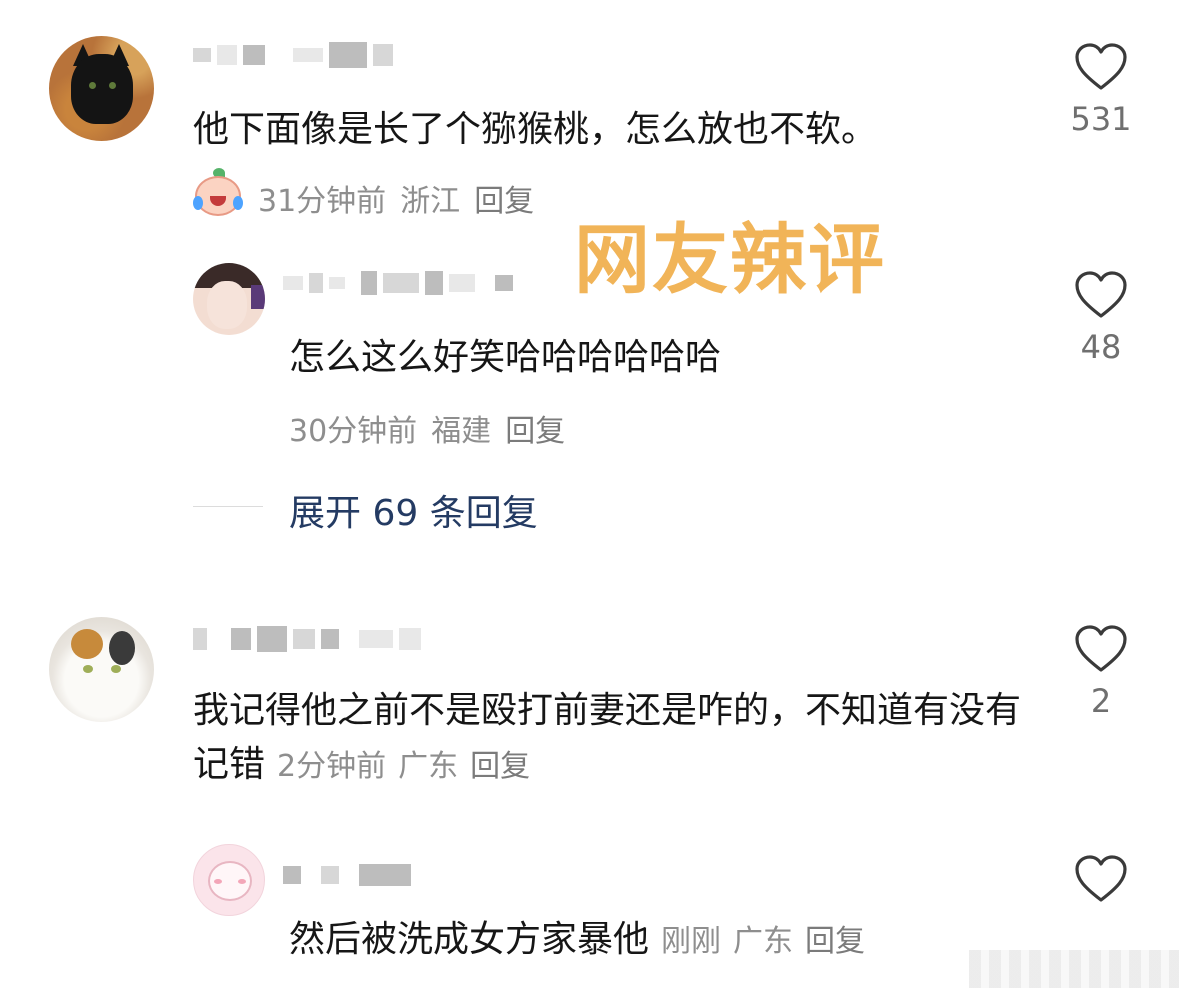 This screenshot has height=994, width=1179. Describe the element at coordinates (505, 357) in the screenshot. I see `comment-text: 怎么这么好笑哈哈哈哈哈哈` at that location.